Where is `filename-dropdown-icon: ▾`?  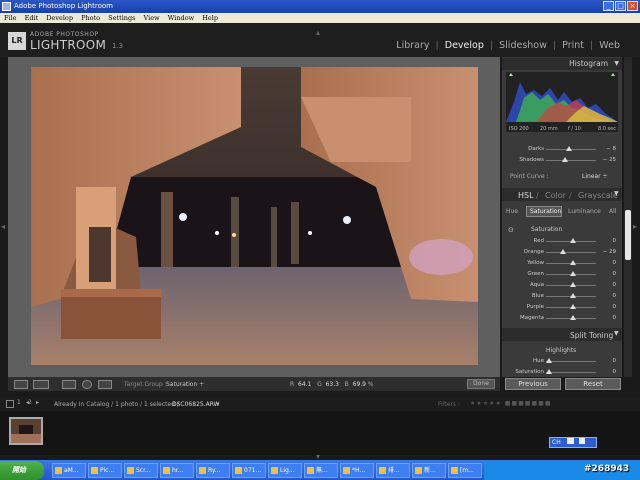 filename-dropdown-icon: ▾ is located at coordinates (217, 404).